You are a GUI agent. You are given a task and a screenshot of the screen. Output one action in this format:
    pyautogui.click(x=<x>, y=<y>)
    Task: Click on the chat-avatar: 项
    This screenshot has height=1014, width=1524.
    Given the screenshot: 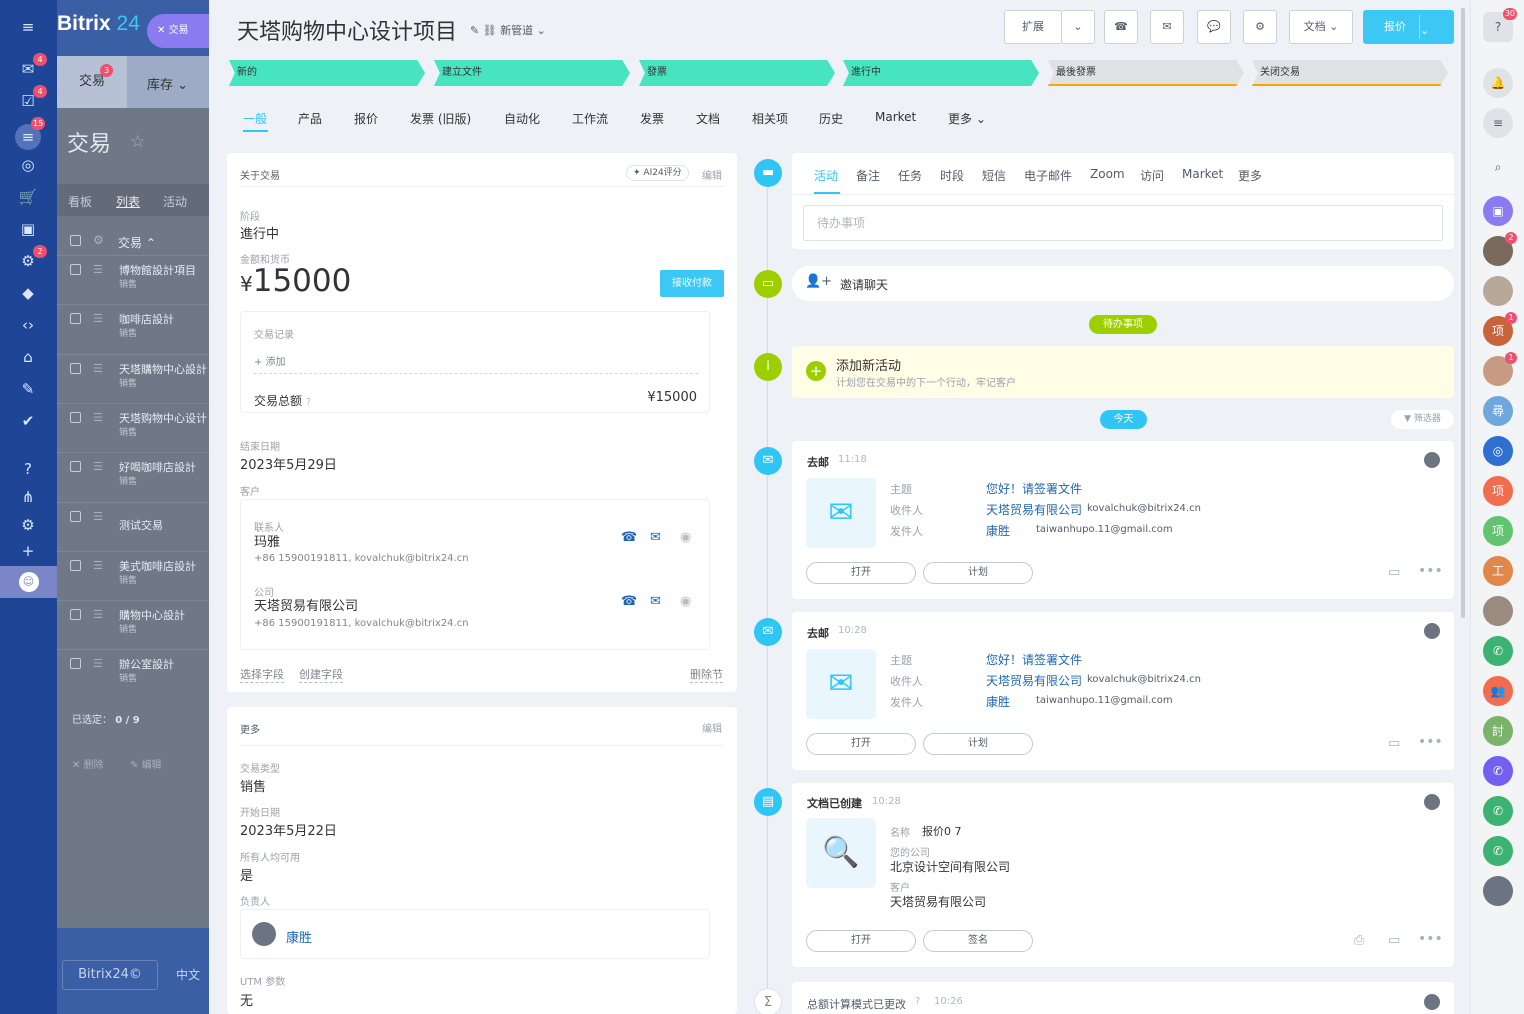 What is the action you would take?
    pyautogui.click(x=1498, y=531)
    